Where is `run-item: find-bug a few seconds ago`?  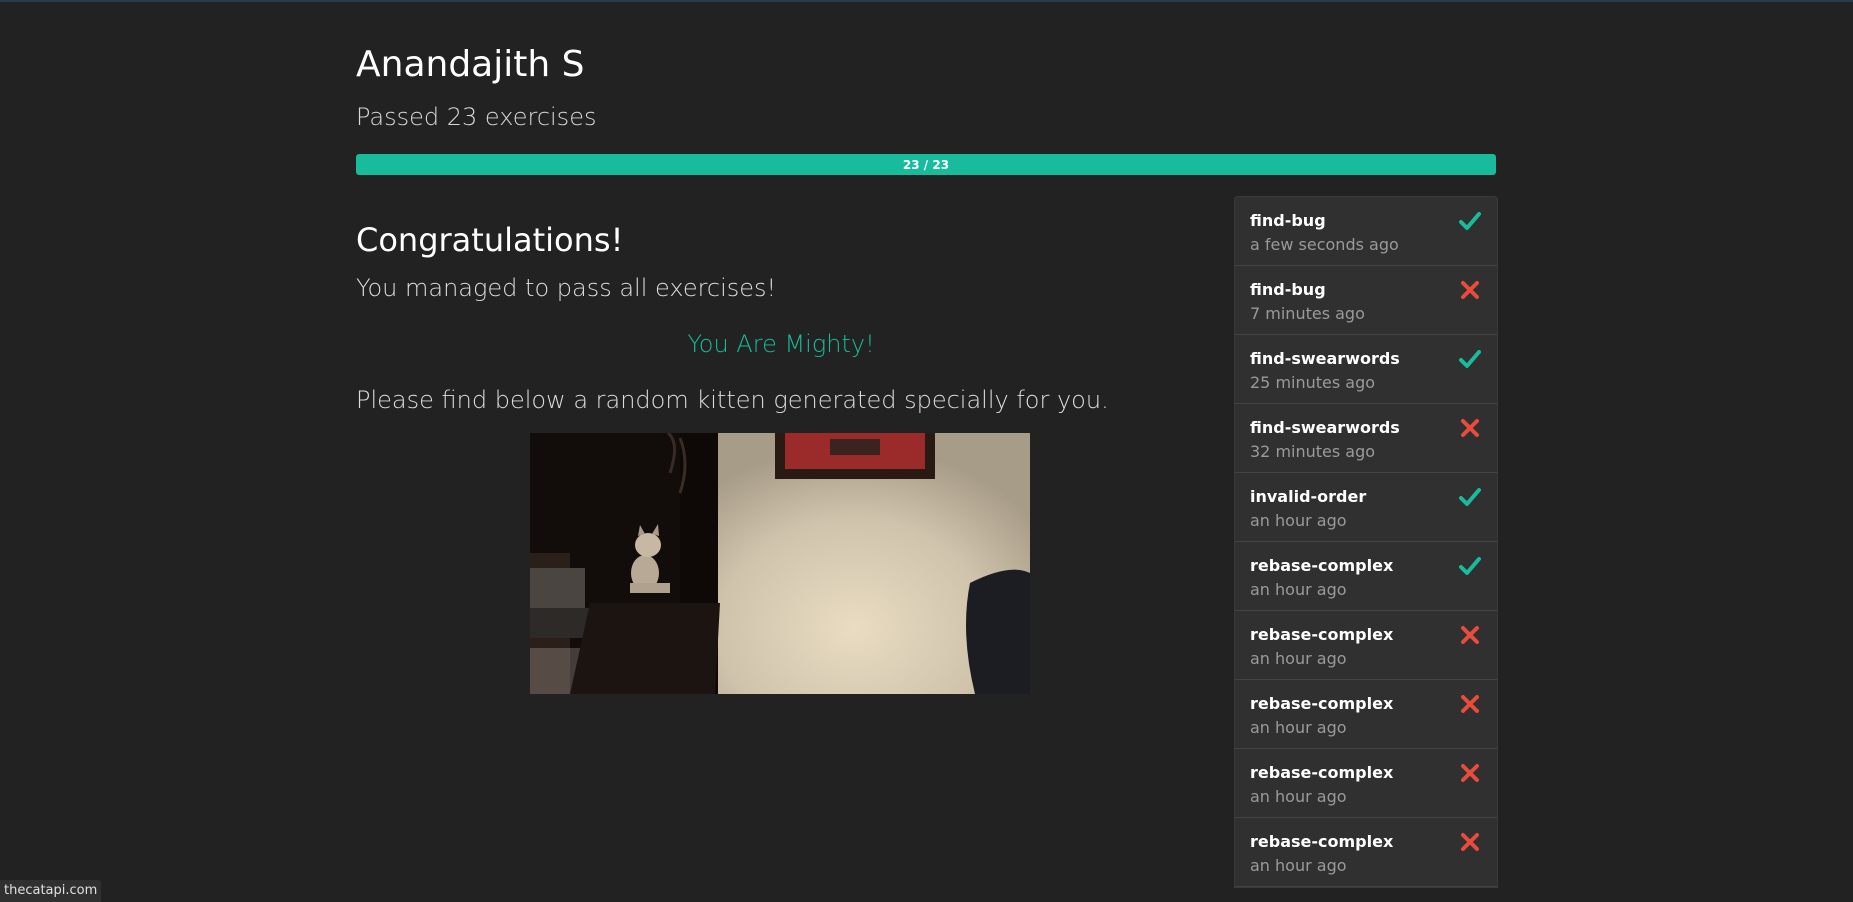
run-item: find-bug a few seconds ago is located at coordinates (1366, 231).